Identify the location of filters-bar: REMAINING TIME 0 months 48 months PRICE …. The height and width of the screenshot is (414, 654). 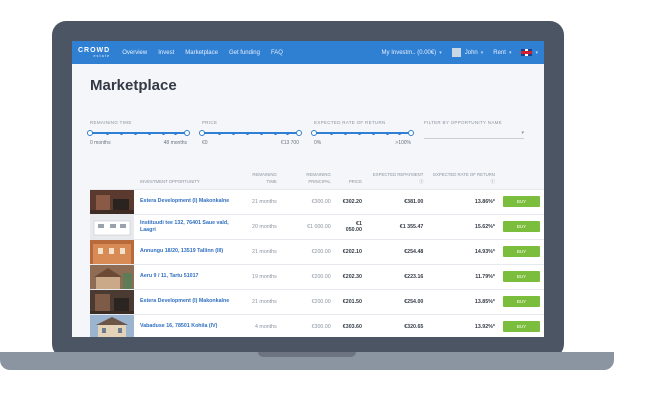
(308, 133).